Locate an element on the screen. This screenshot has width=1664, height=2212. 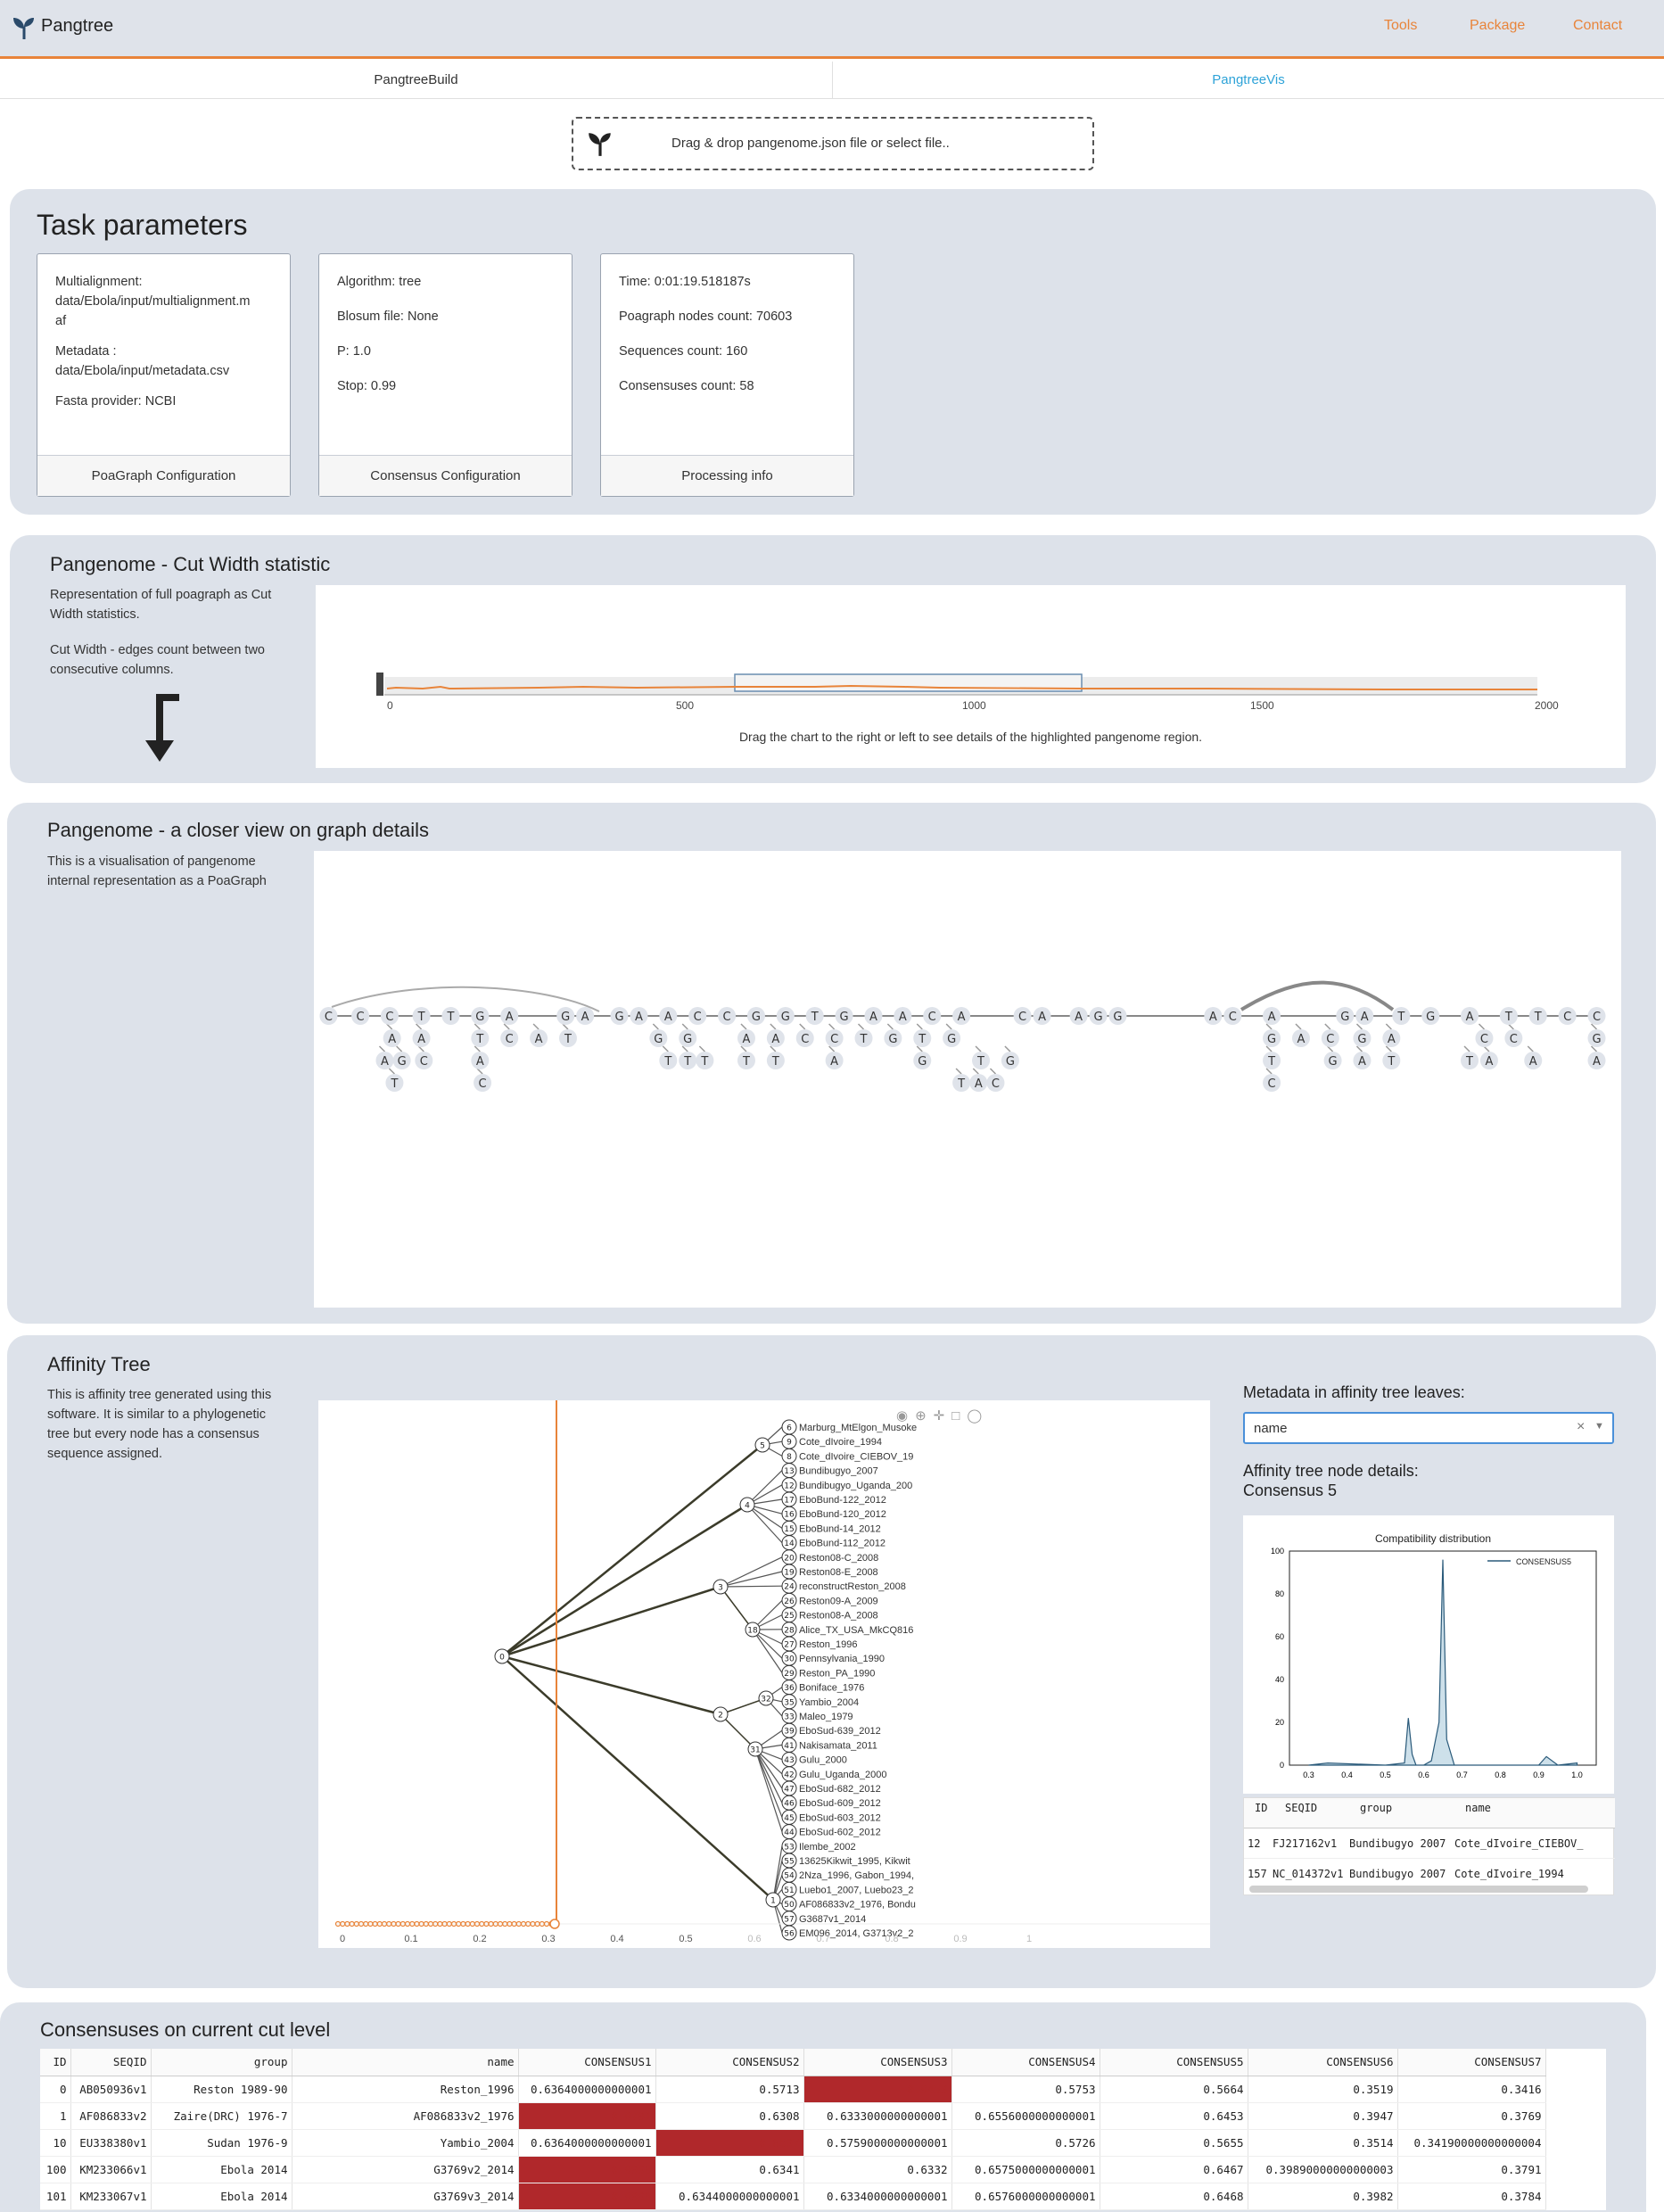
table-cell: 0.6364000000000001 is located at coordinates (587, 2143).